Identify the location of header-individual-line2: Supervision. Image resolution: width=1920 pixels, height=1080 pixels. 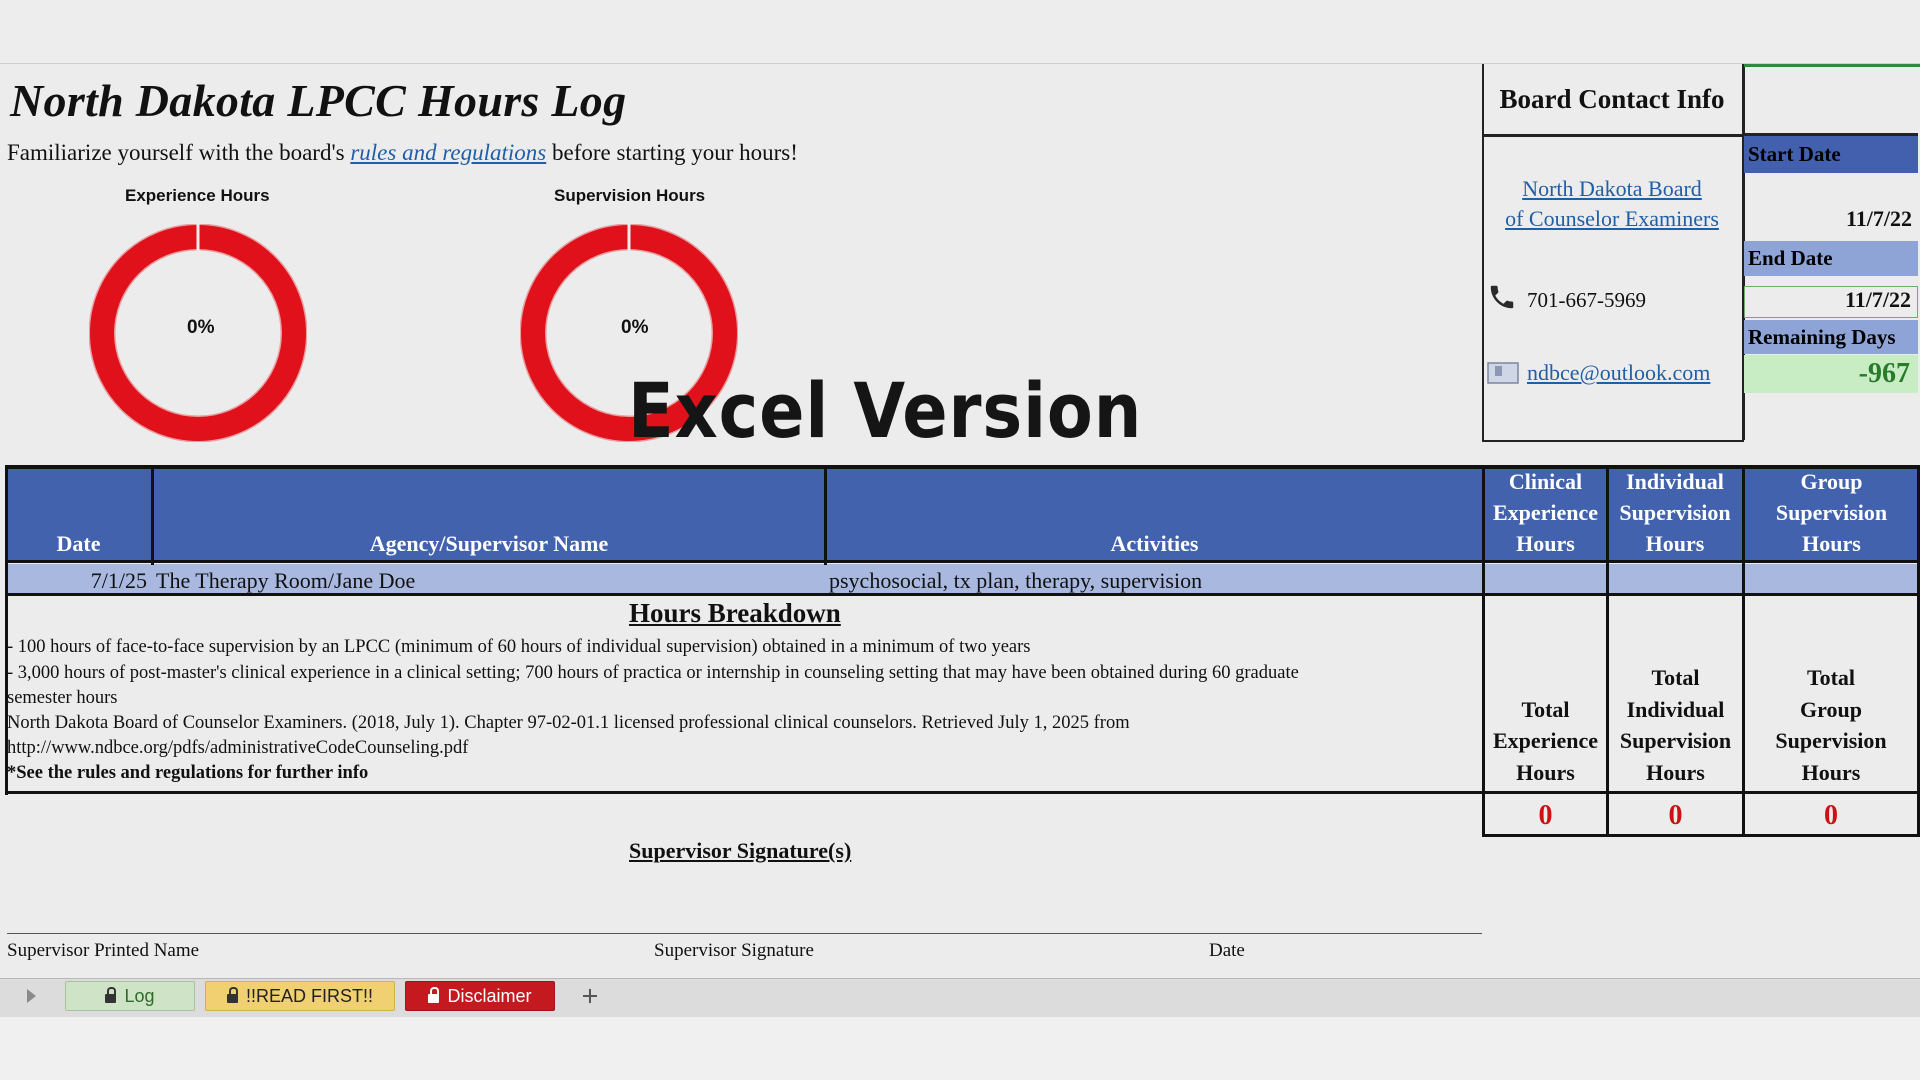
(1675, 512).